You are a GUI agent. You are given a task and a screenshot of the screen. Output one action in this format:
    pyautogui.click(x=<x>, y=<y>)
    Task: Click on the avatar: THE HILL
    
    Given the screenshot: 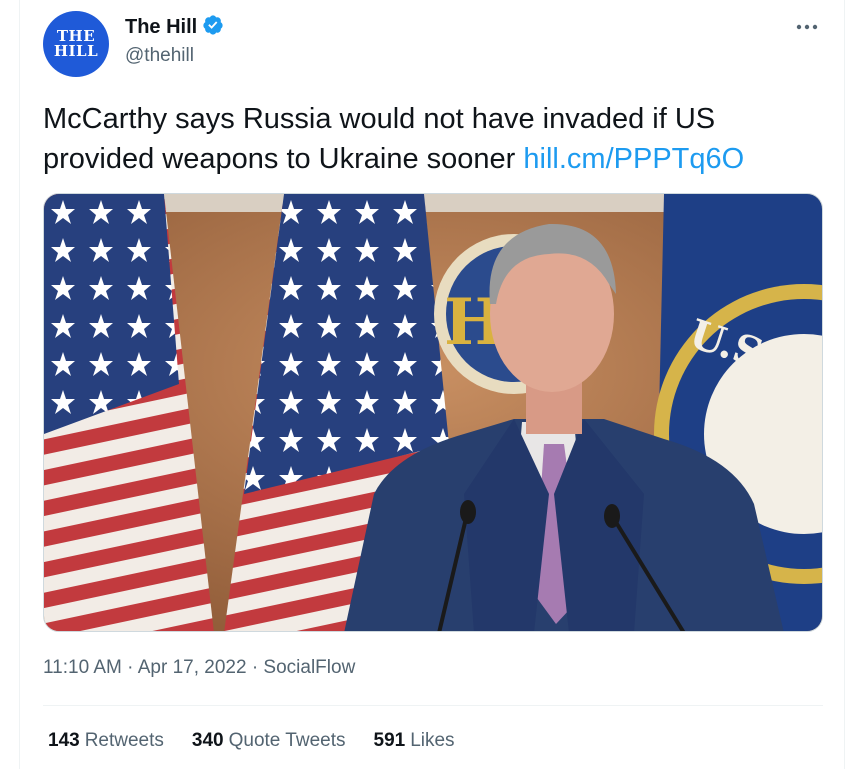 What is the action you would take?
    pyautogui.click(x=76, y=44)
    